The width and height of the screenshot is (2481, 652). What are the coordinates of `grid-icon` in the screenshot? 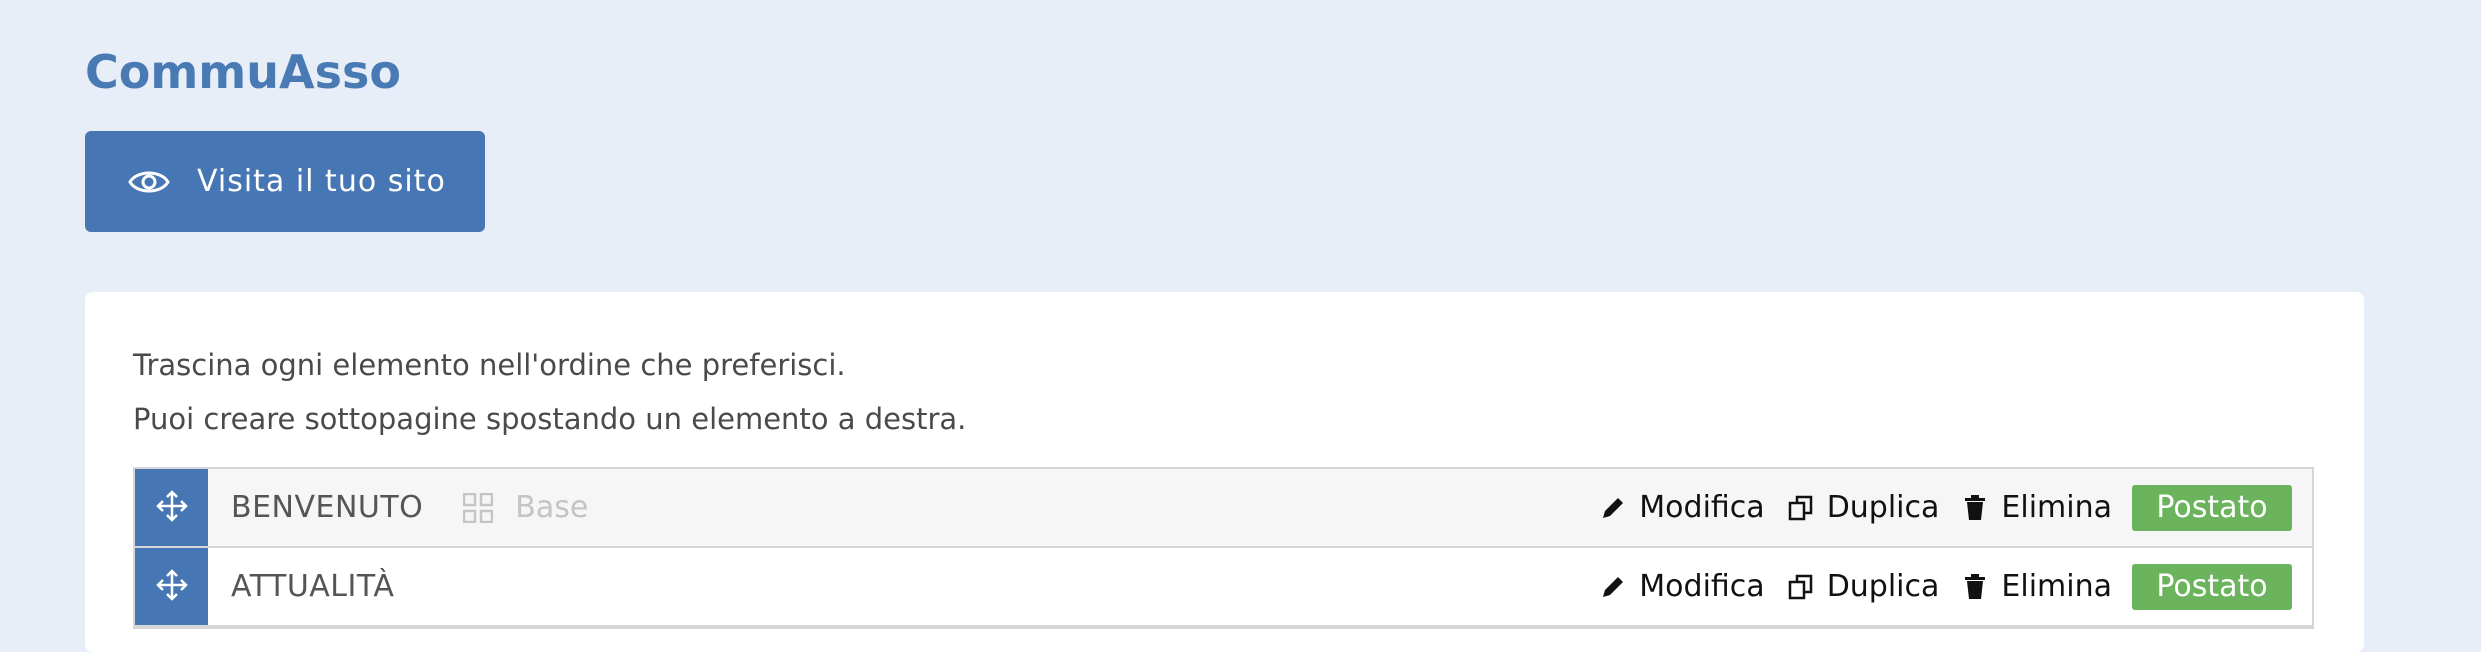 It's located at (478, 507).